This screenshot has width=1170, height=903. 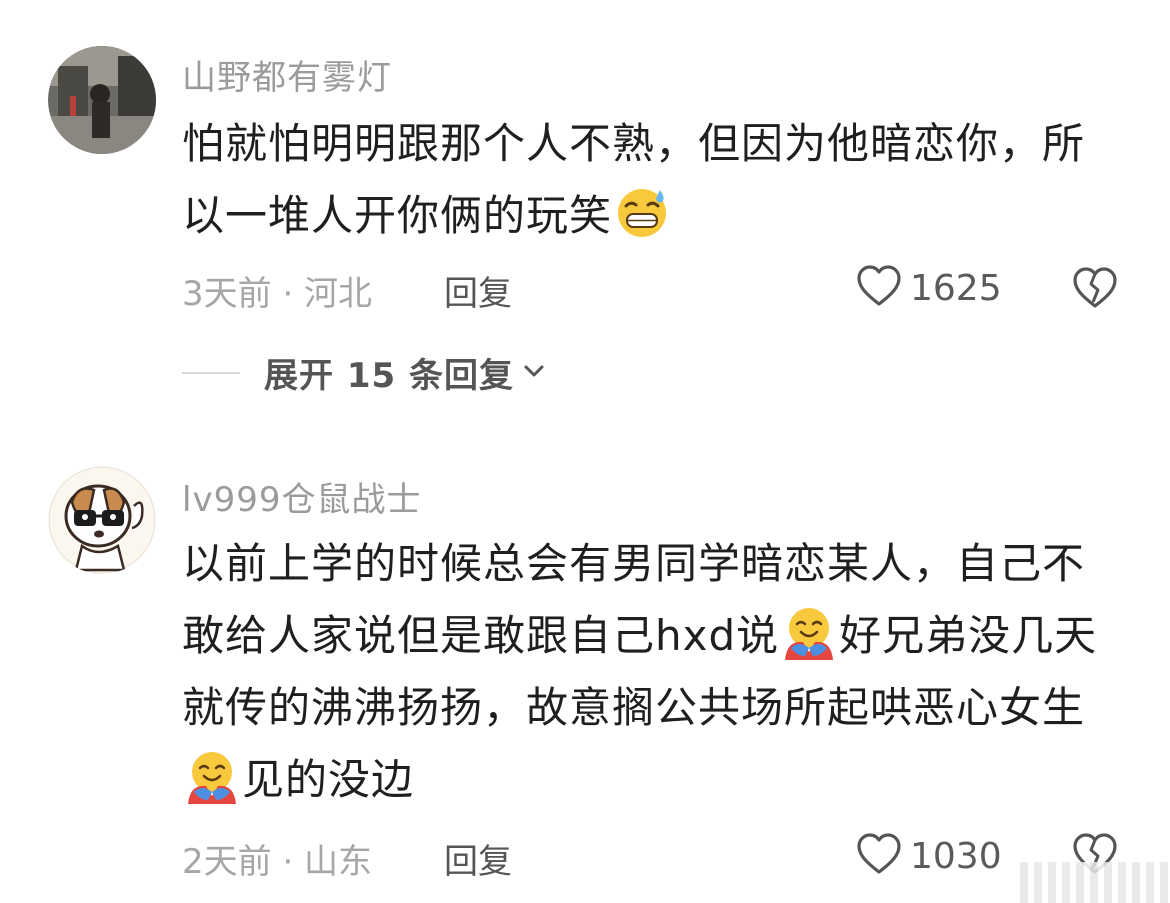 What do you see at coordinates (211, 372) in the screenshot?
I see `divider` at bounding box center [211, 372].